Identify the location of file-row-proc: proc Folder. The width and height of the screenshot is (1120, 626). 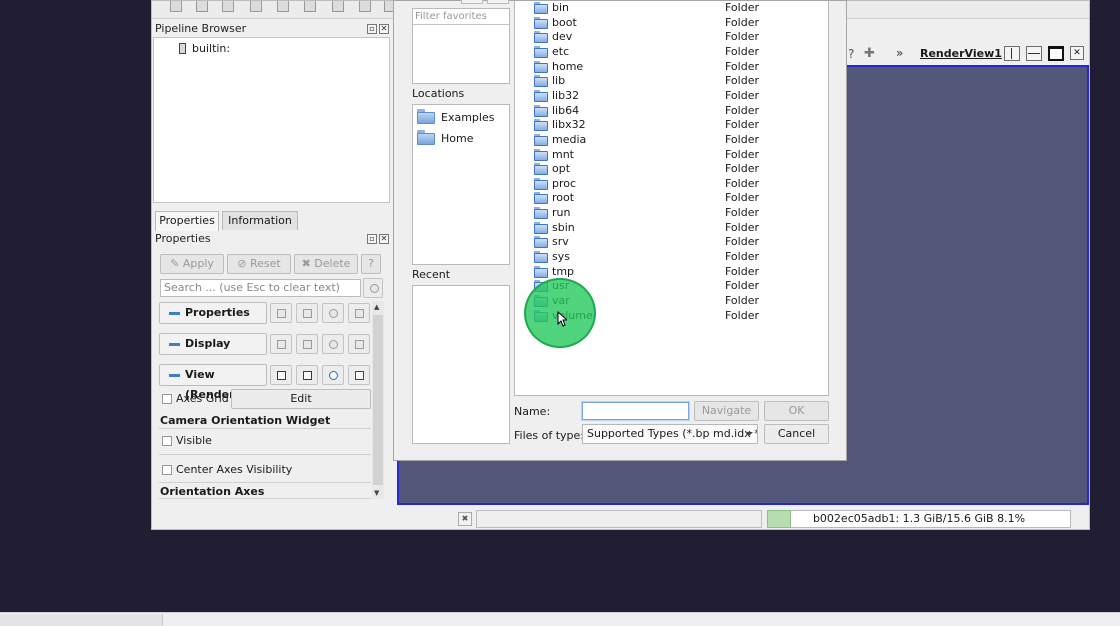
(671, 184).